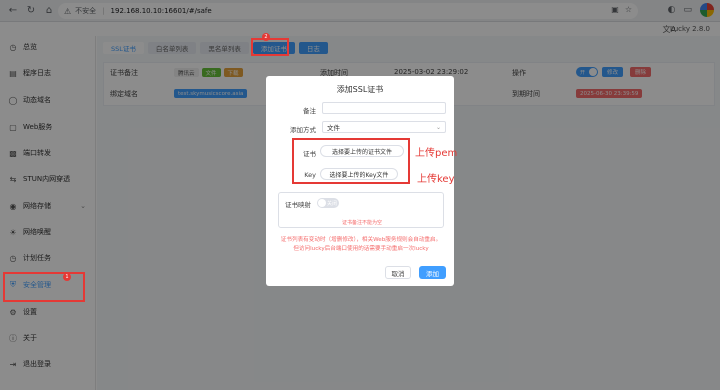  I want to click on confirm-add-button: 添加, so click(432, 272).